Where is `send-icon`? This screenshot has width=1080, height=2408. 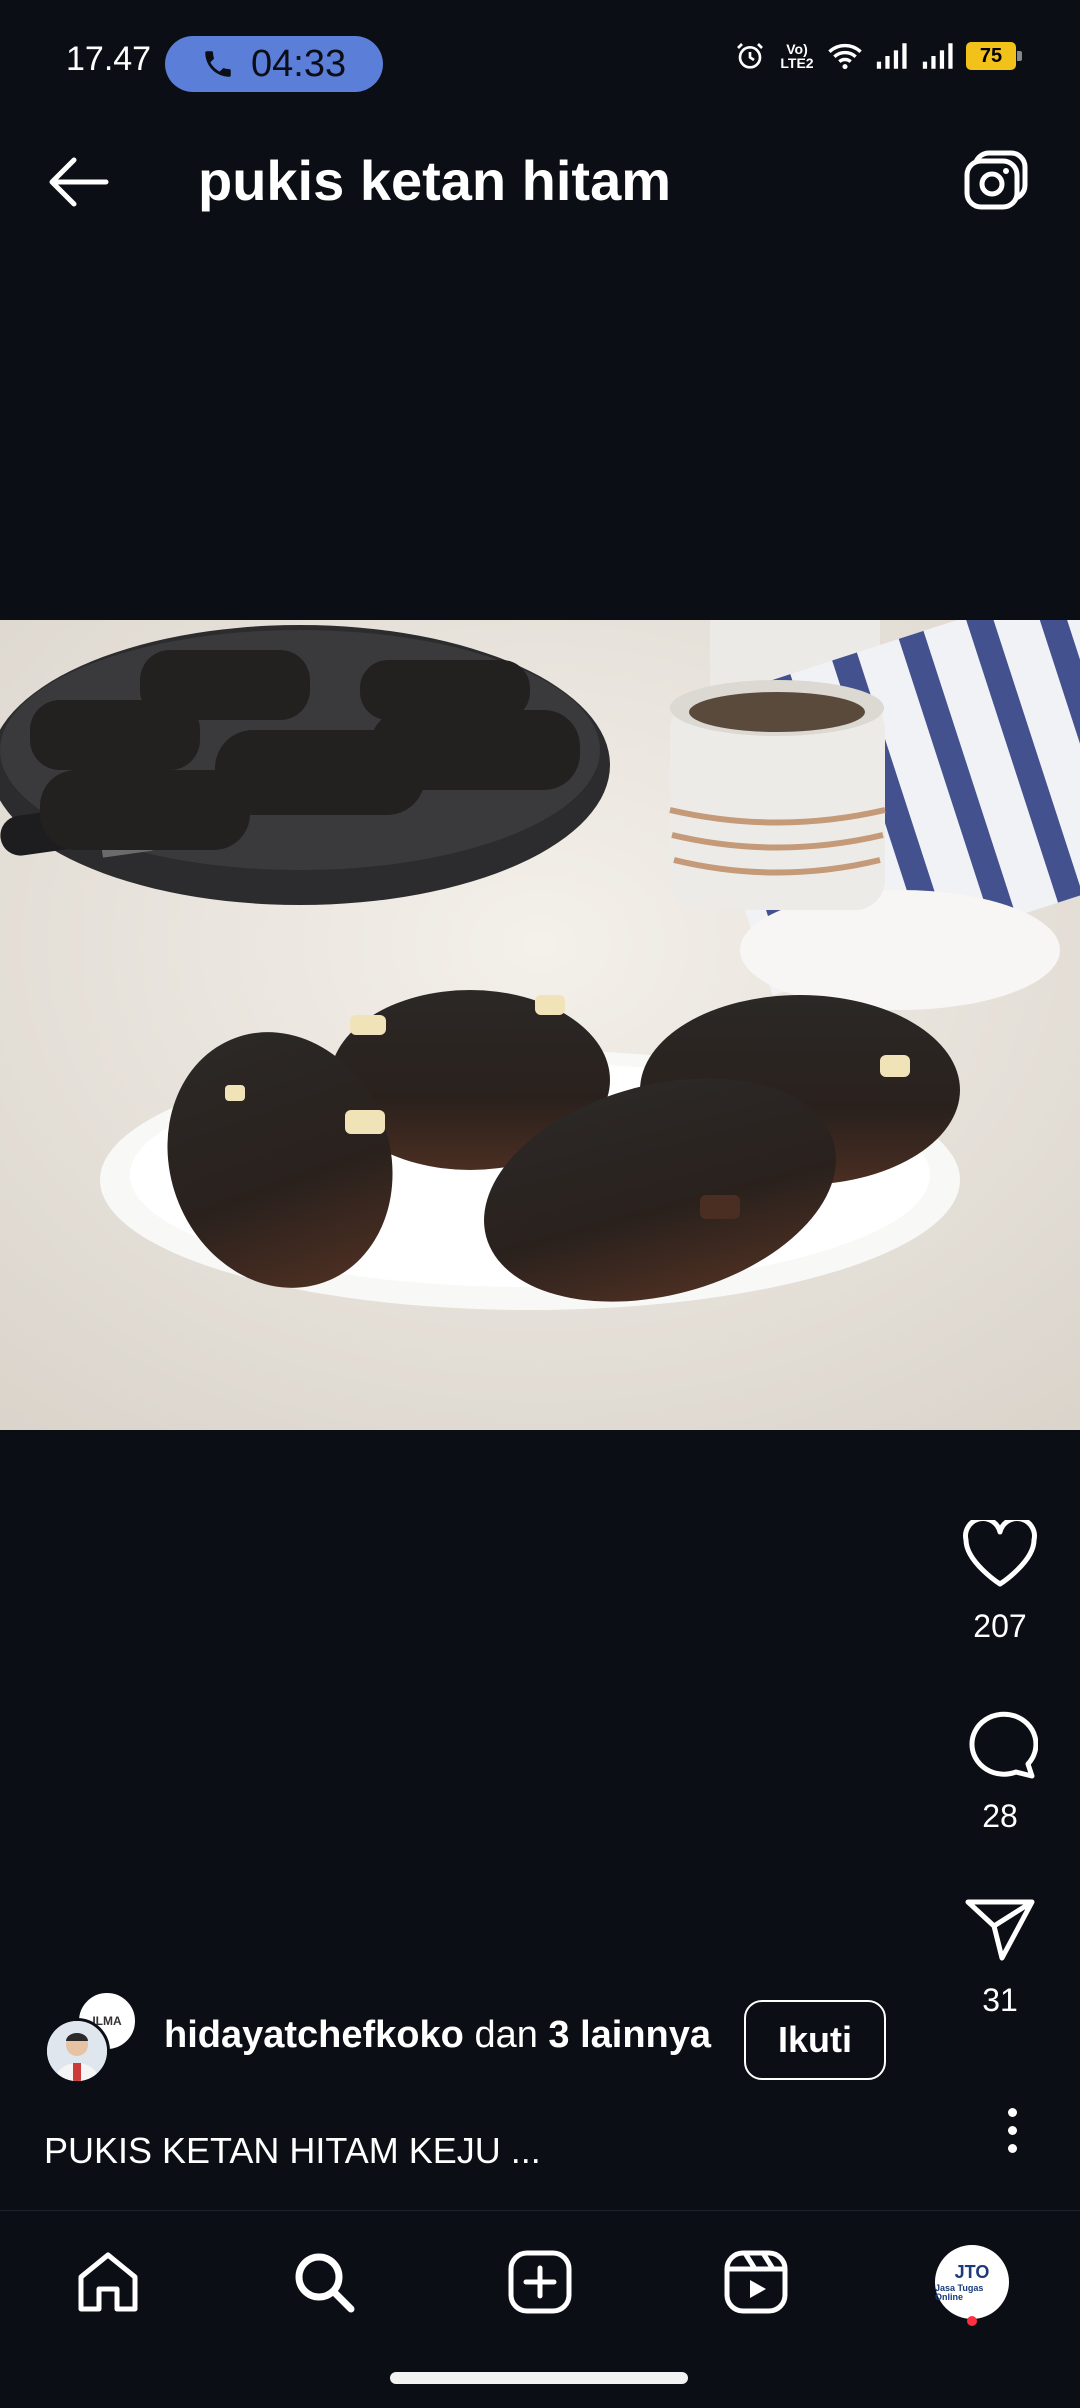
send-icon is located at coordinates (1000, 1930).